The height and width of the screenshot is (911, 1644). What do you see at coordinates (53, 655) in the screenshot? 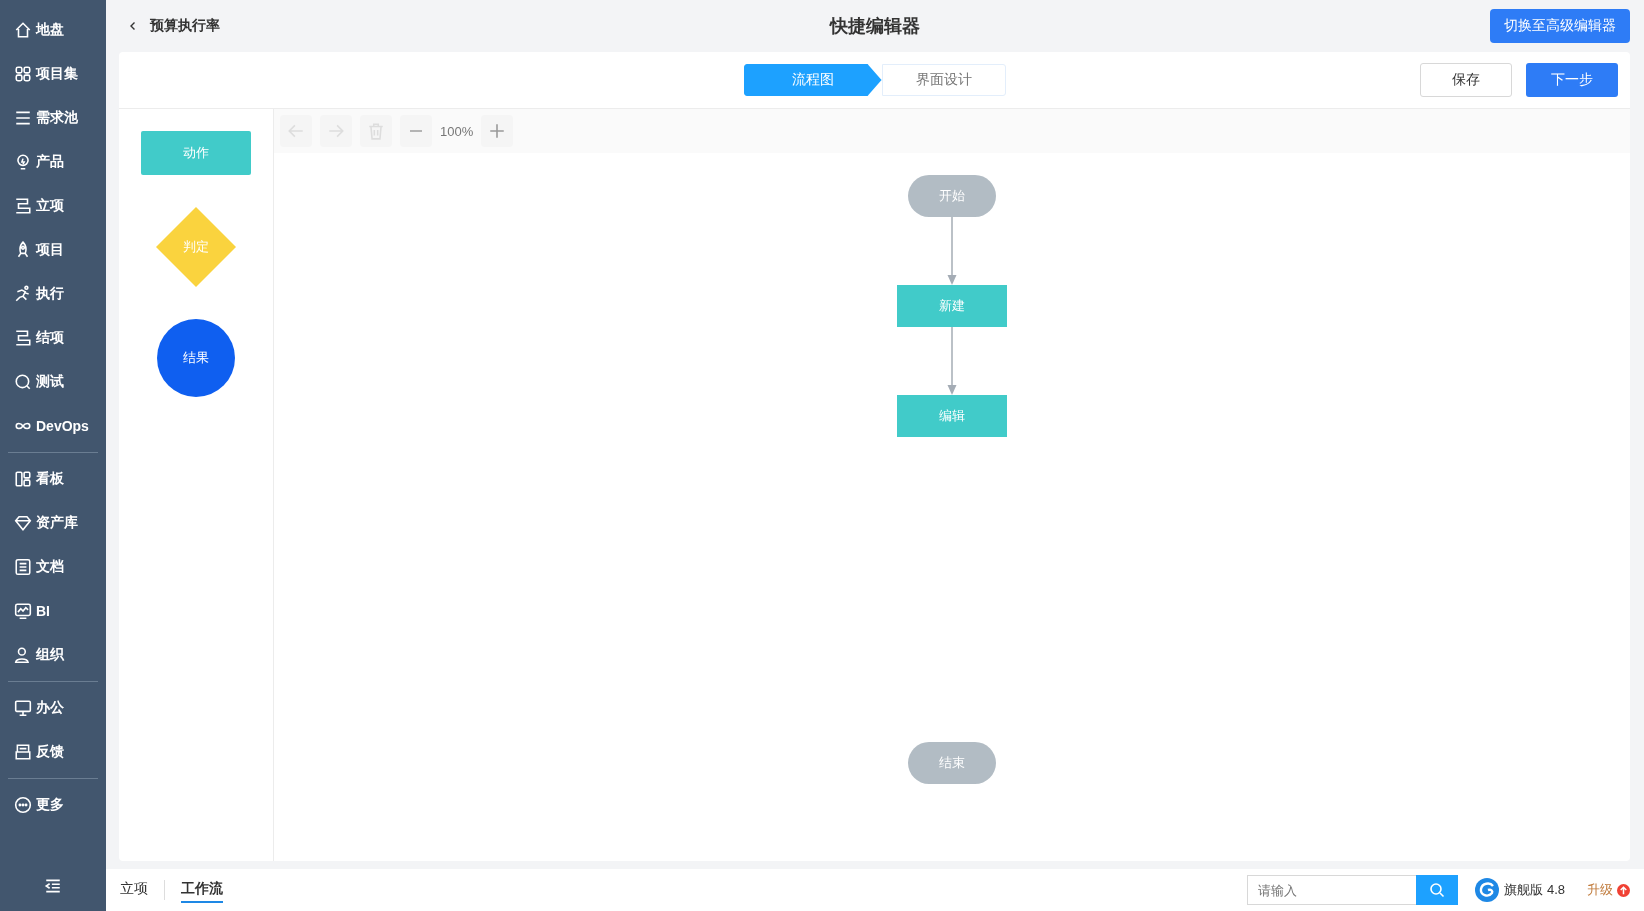
I see `sidebar-item: 组织` at bounding box center [53, 655].